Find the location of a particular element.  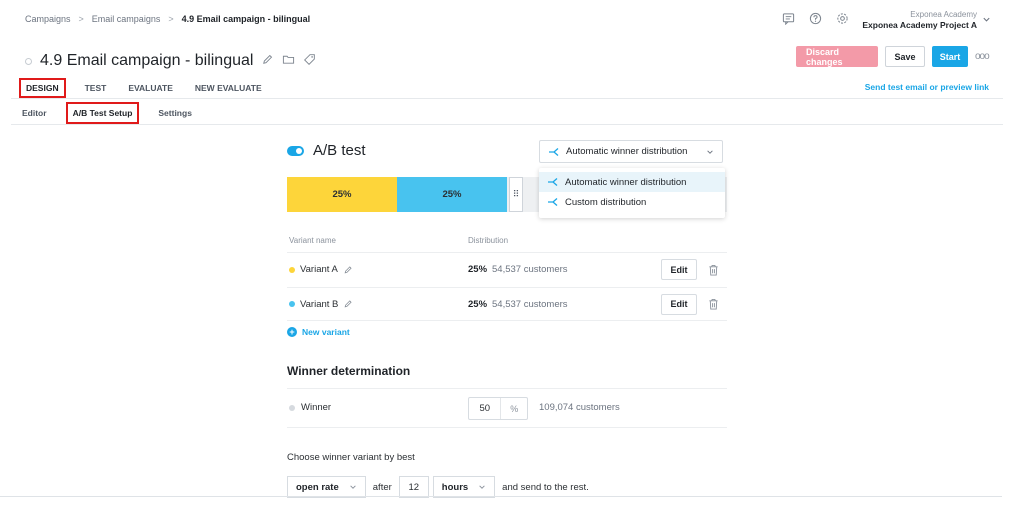

variant-label: Variant A is located at coordinates (319, 269).